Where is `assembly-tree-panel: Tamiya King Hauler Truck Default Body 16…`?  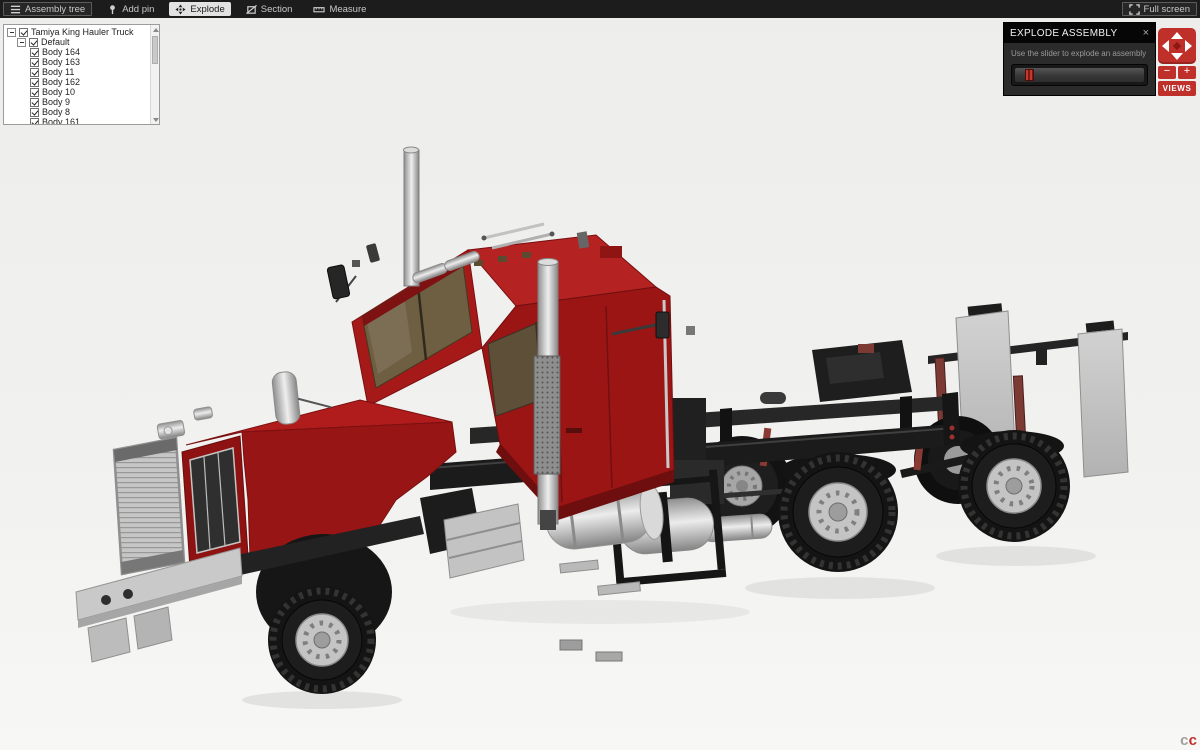 assembly-tree-panel: Tamiya King Hauler Truck Default Body 16… is located at coordinates (81, 74).